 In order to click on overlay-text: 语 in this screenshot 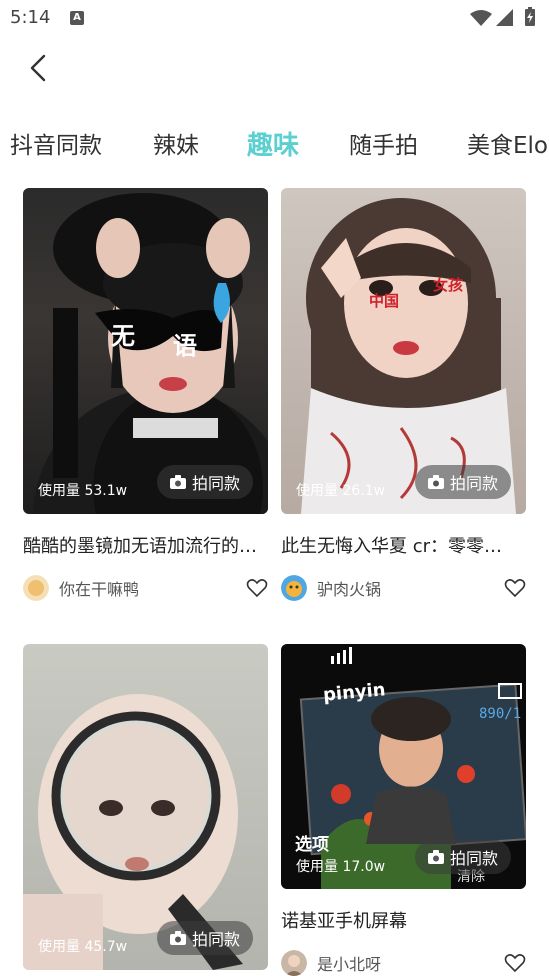, I will do `click(185, 346)`.